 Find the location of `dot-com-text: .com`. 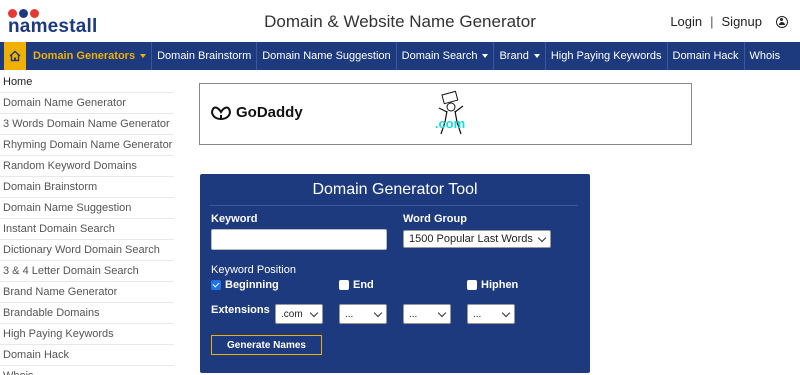

dot-com-text: .com is located at coordinates (450, 123).